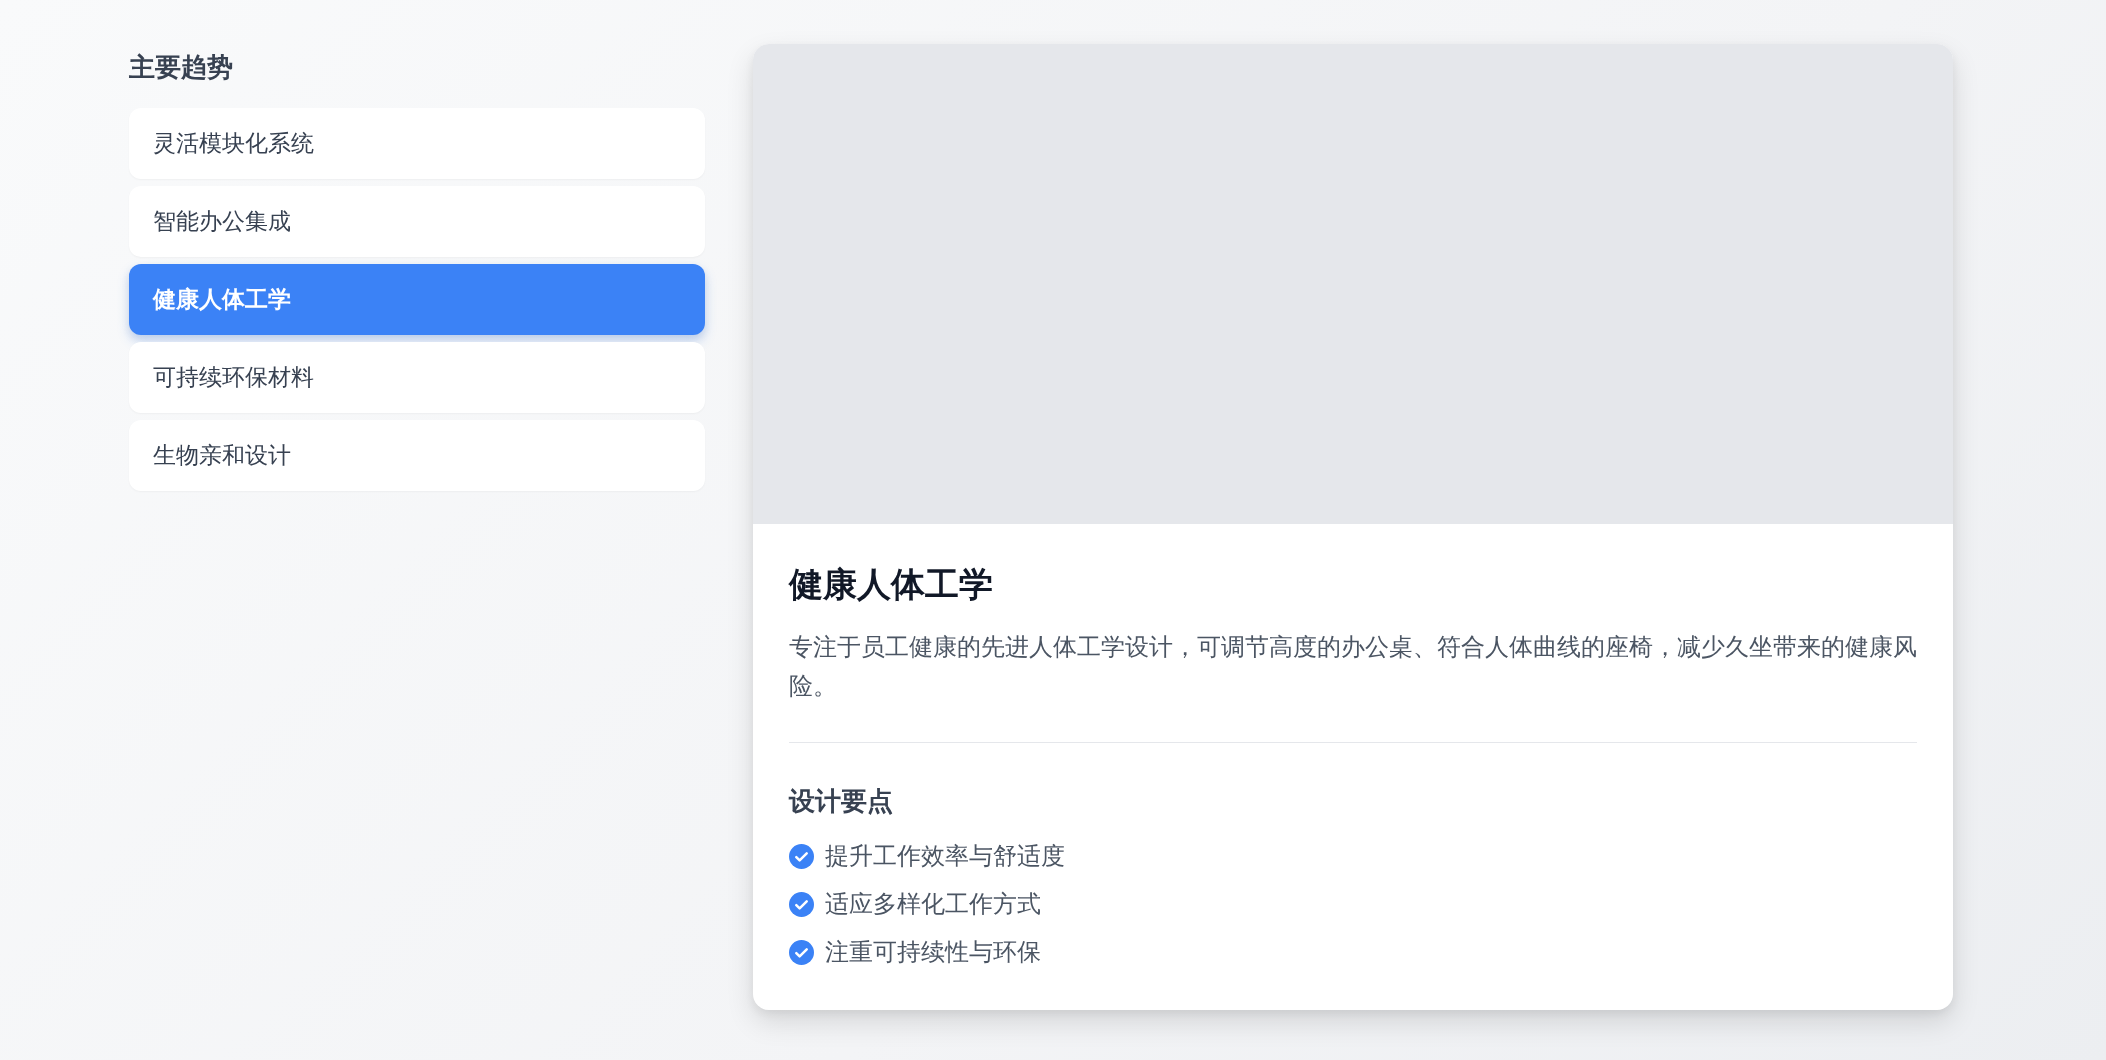  Describe the element at coordinates (891, 584) in the screenshot. I see `detail-title: 健康人体工学` at that location.